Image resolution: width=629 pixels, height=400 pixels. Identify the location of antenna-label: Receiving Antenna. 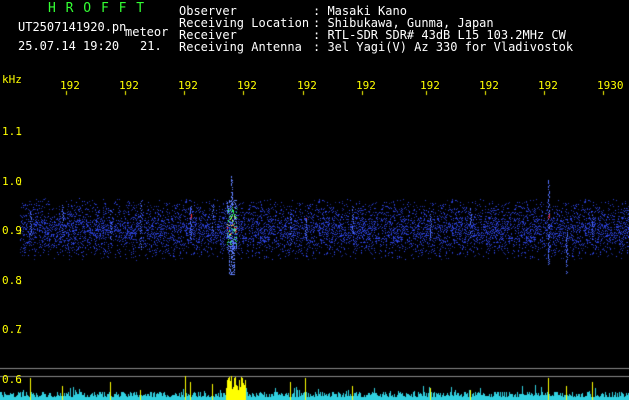
(240, 47).